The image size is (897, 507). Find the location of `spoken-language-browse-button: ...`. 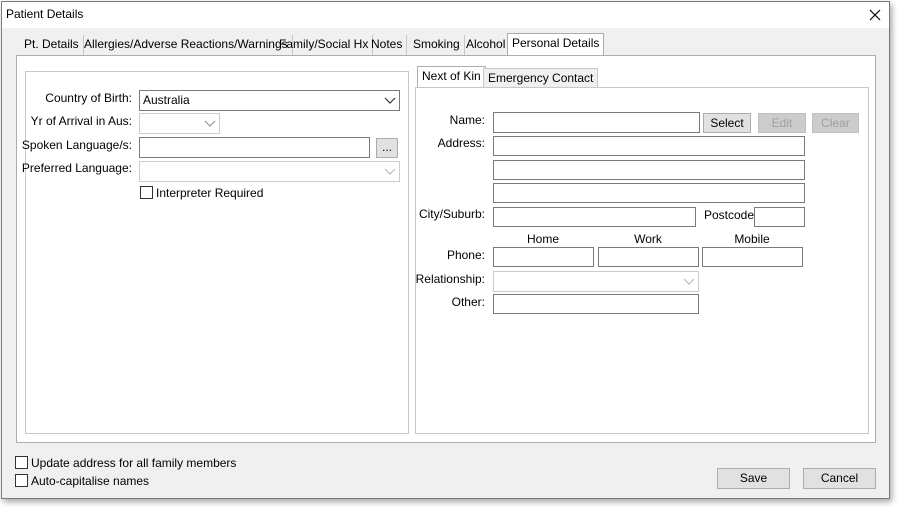

spoken-language-browse-button: ... is located at coordinates (387, 148).